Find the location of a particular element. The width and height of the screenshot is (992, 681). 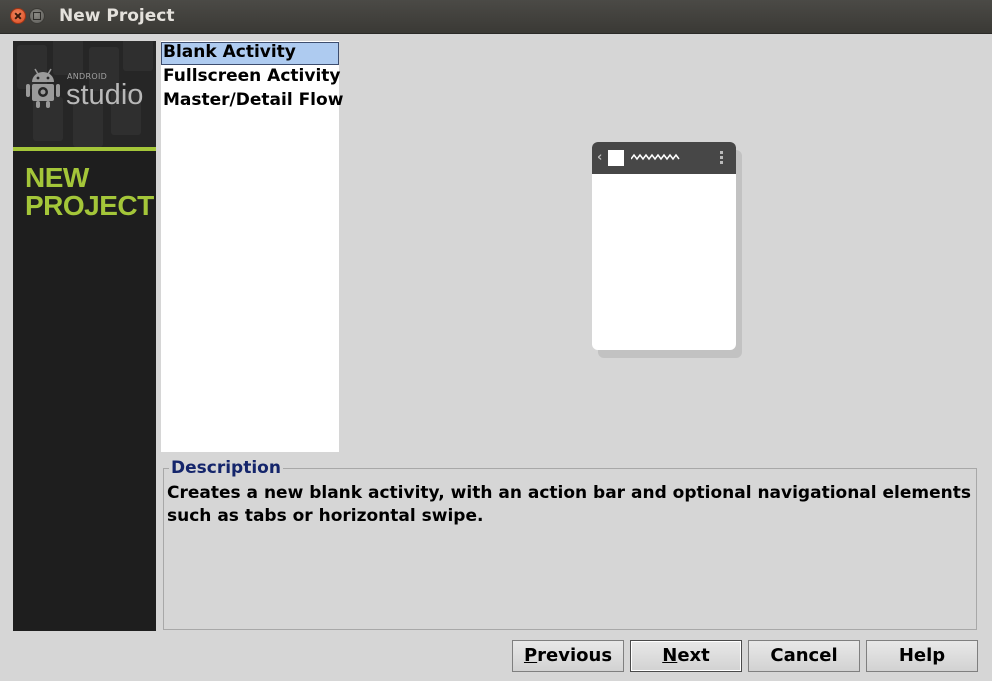

title-bar: New Project is located at coordinates (496, 17).